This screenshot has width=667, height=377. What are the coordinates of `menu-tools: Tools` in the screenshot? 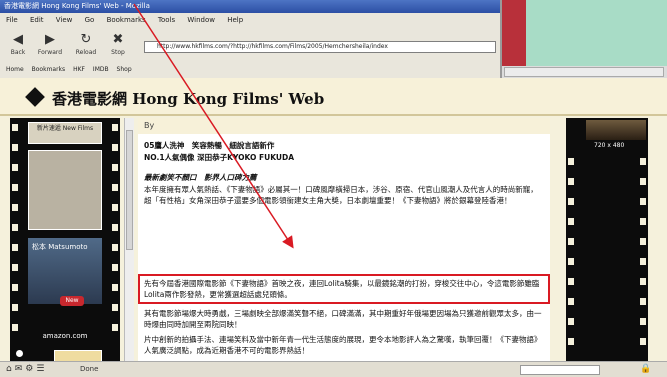 It's located at (166, 20).